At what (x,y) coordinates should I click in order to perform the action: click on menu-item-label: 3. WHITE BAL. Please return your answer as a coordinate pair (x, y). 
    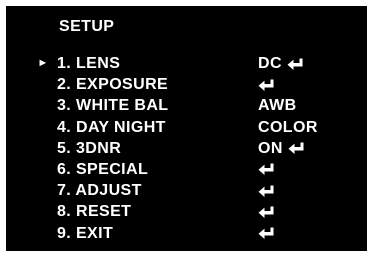
    Looking at the image, I should click on (113, 106).